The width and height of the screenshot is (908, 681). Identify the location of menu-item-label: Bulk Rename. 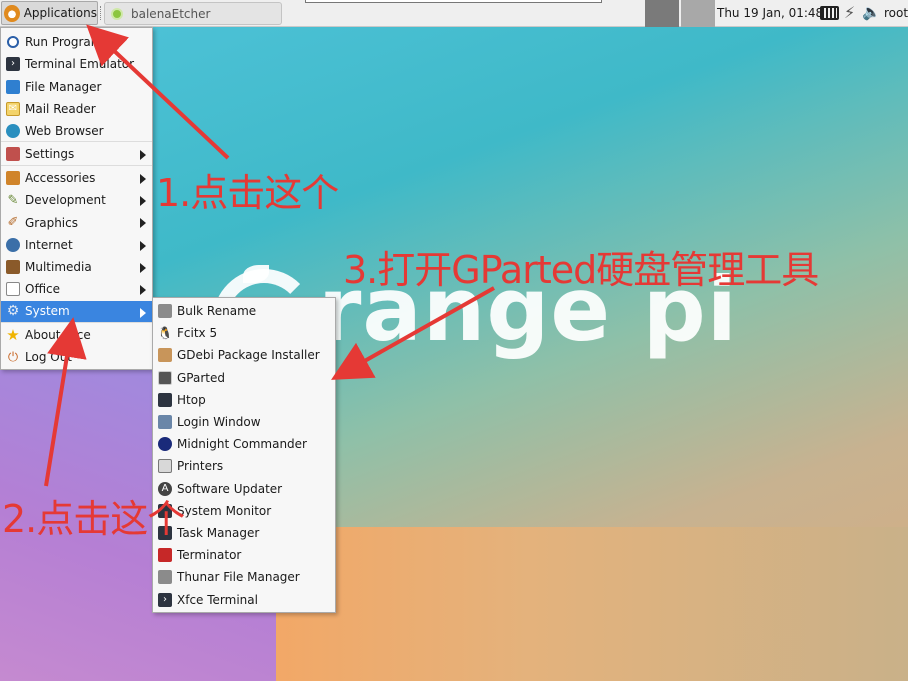
(217, 311).